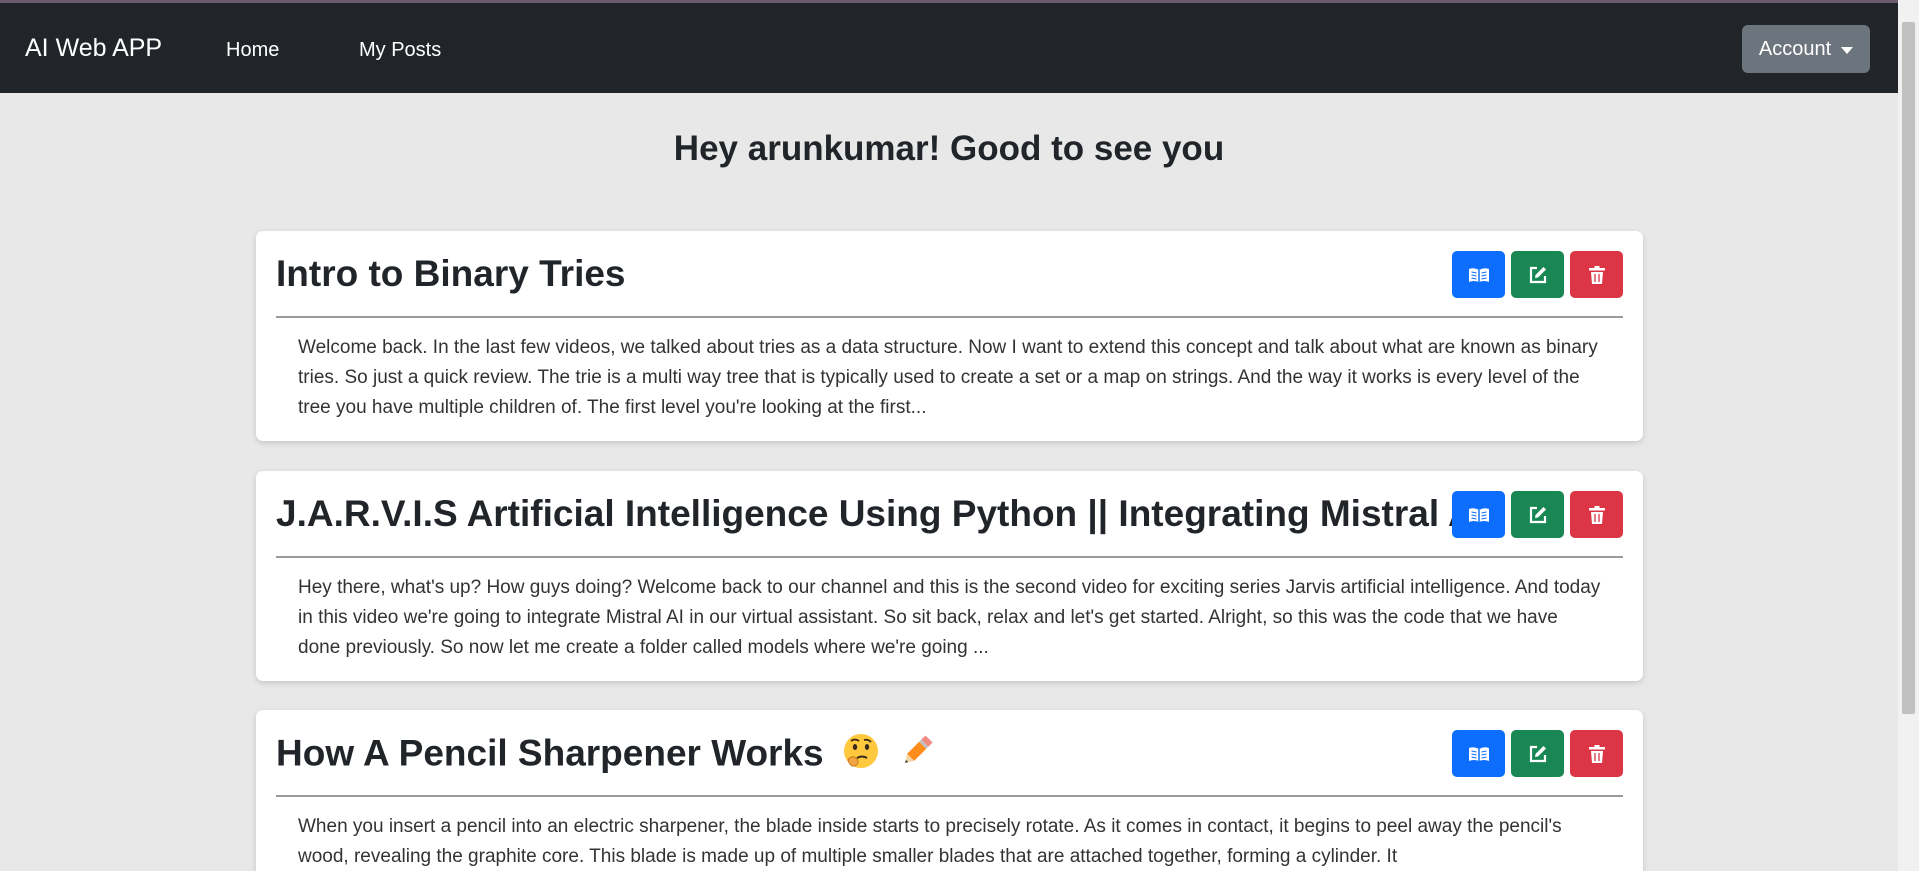  Describe the element at coordinates (1795, 48) in the screenshot. I see `account-label: Account` at that location.